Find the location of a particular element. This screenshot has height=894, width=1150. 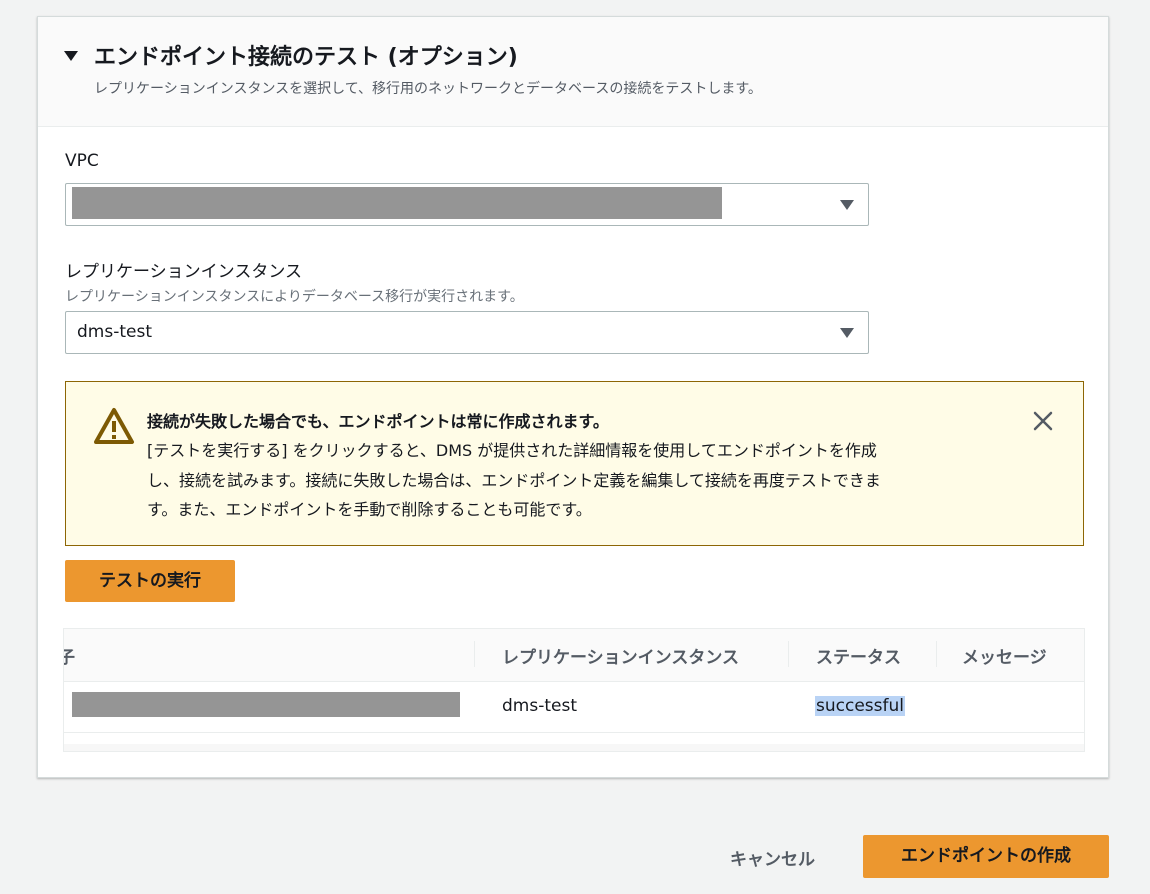

table-header: 子 レプリケーションインスタンス ステータス メッセージ is located at coordinates (574, 655).